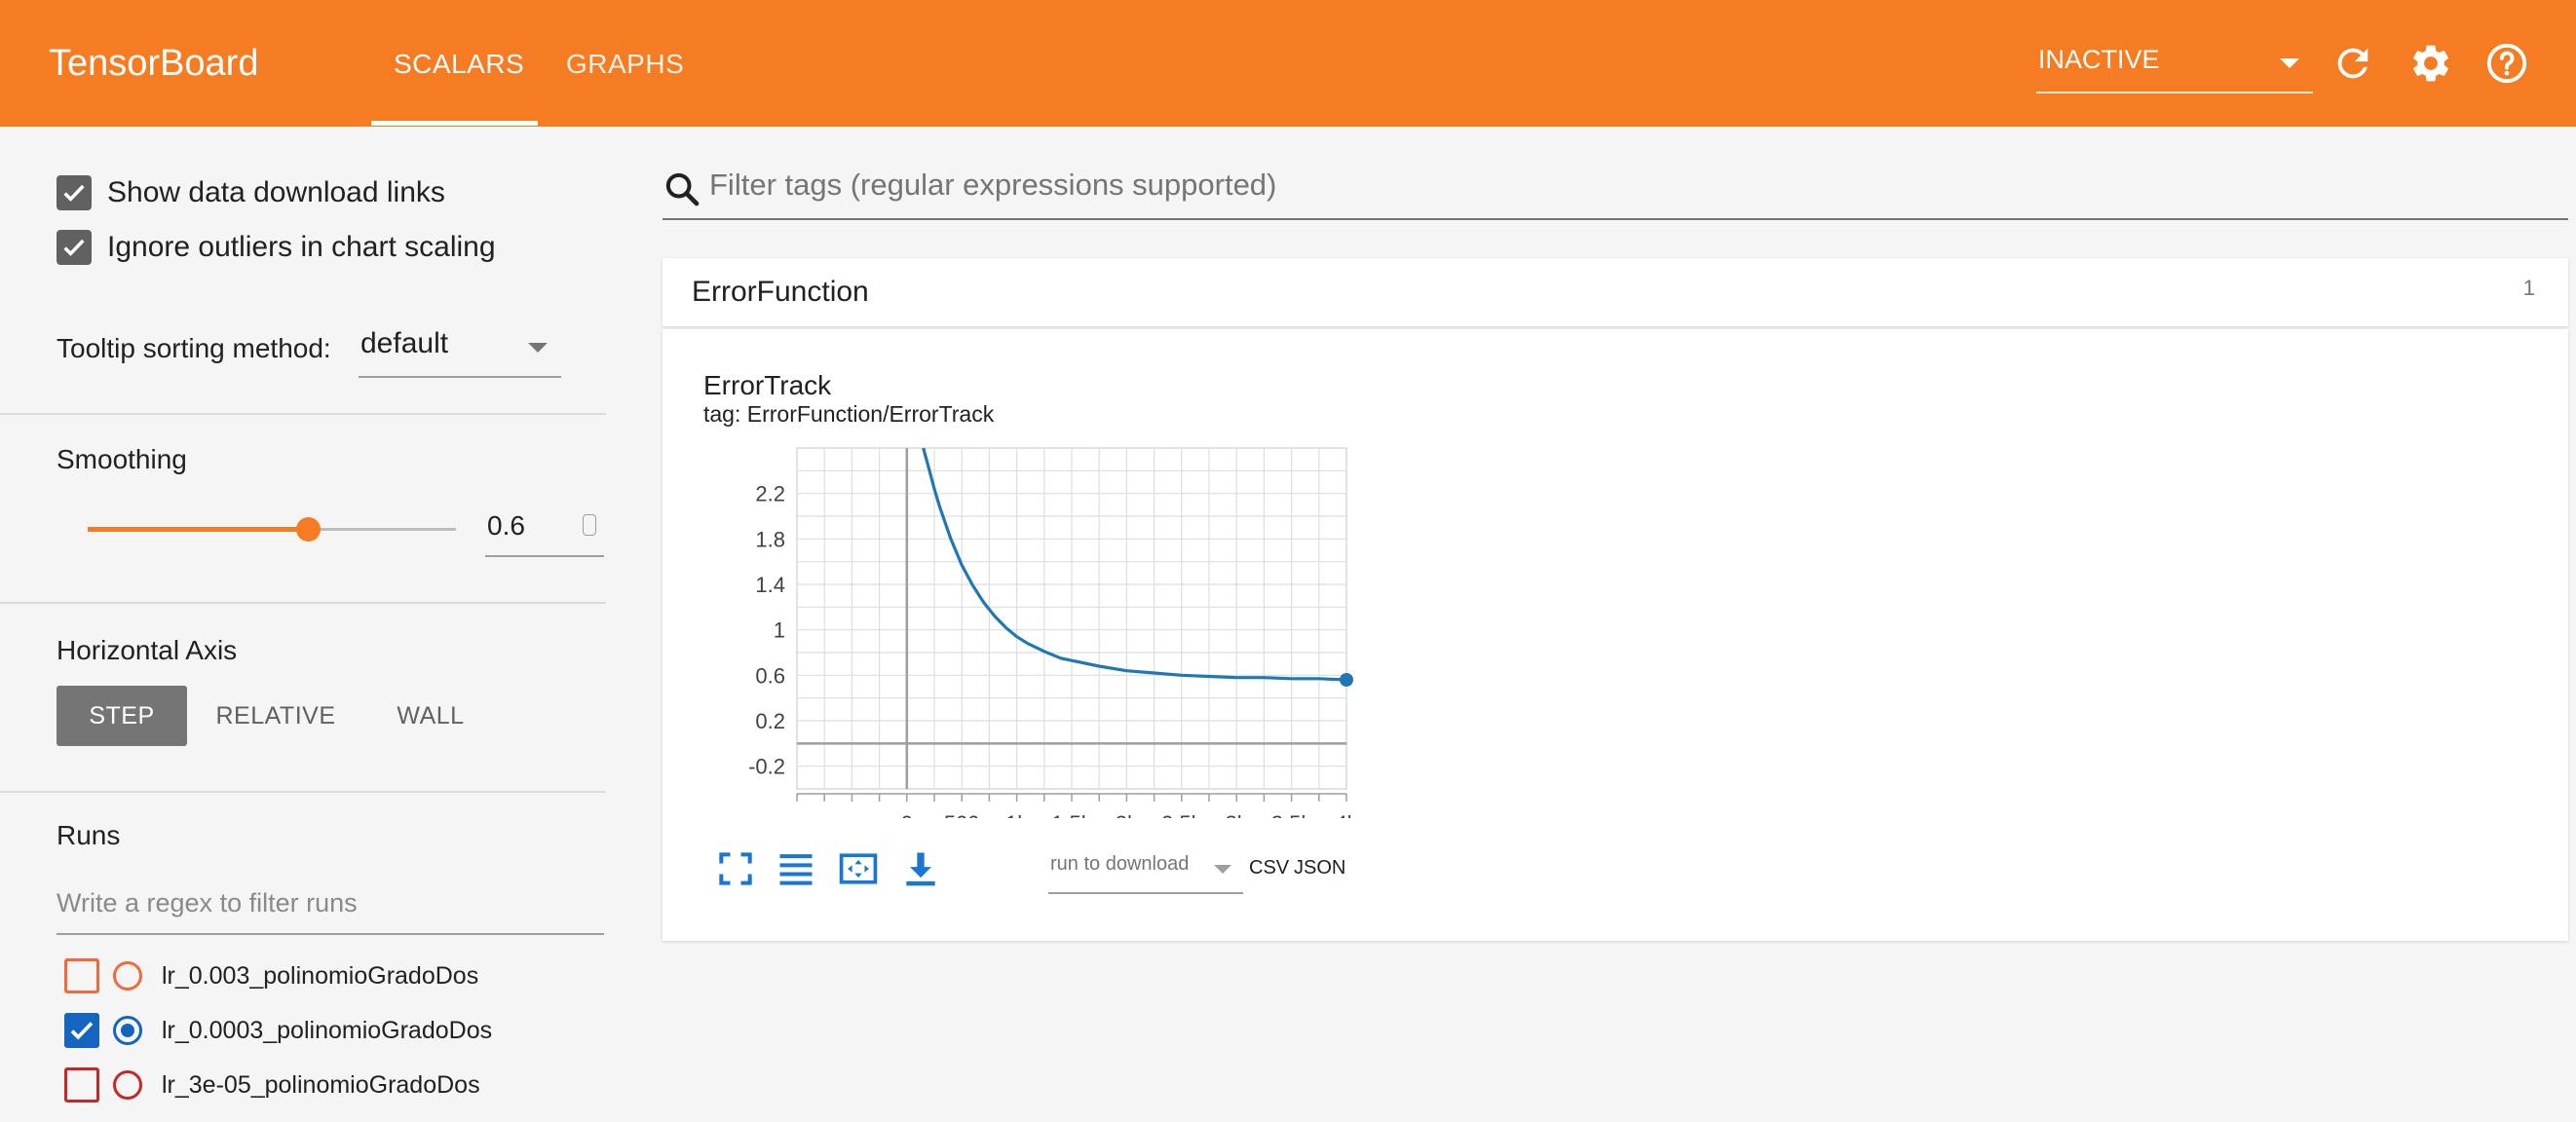 The width and height of the screenshot is (2576, 1122). Describe the element at coordinates (1072, 815) in the screenshot. I see `x-tick-label: 1.5k` at that location.